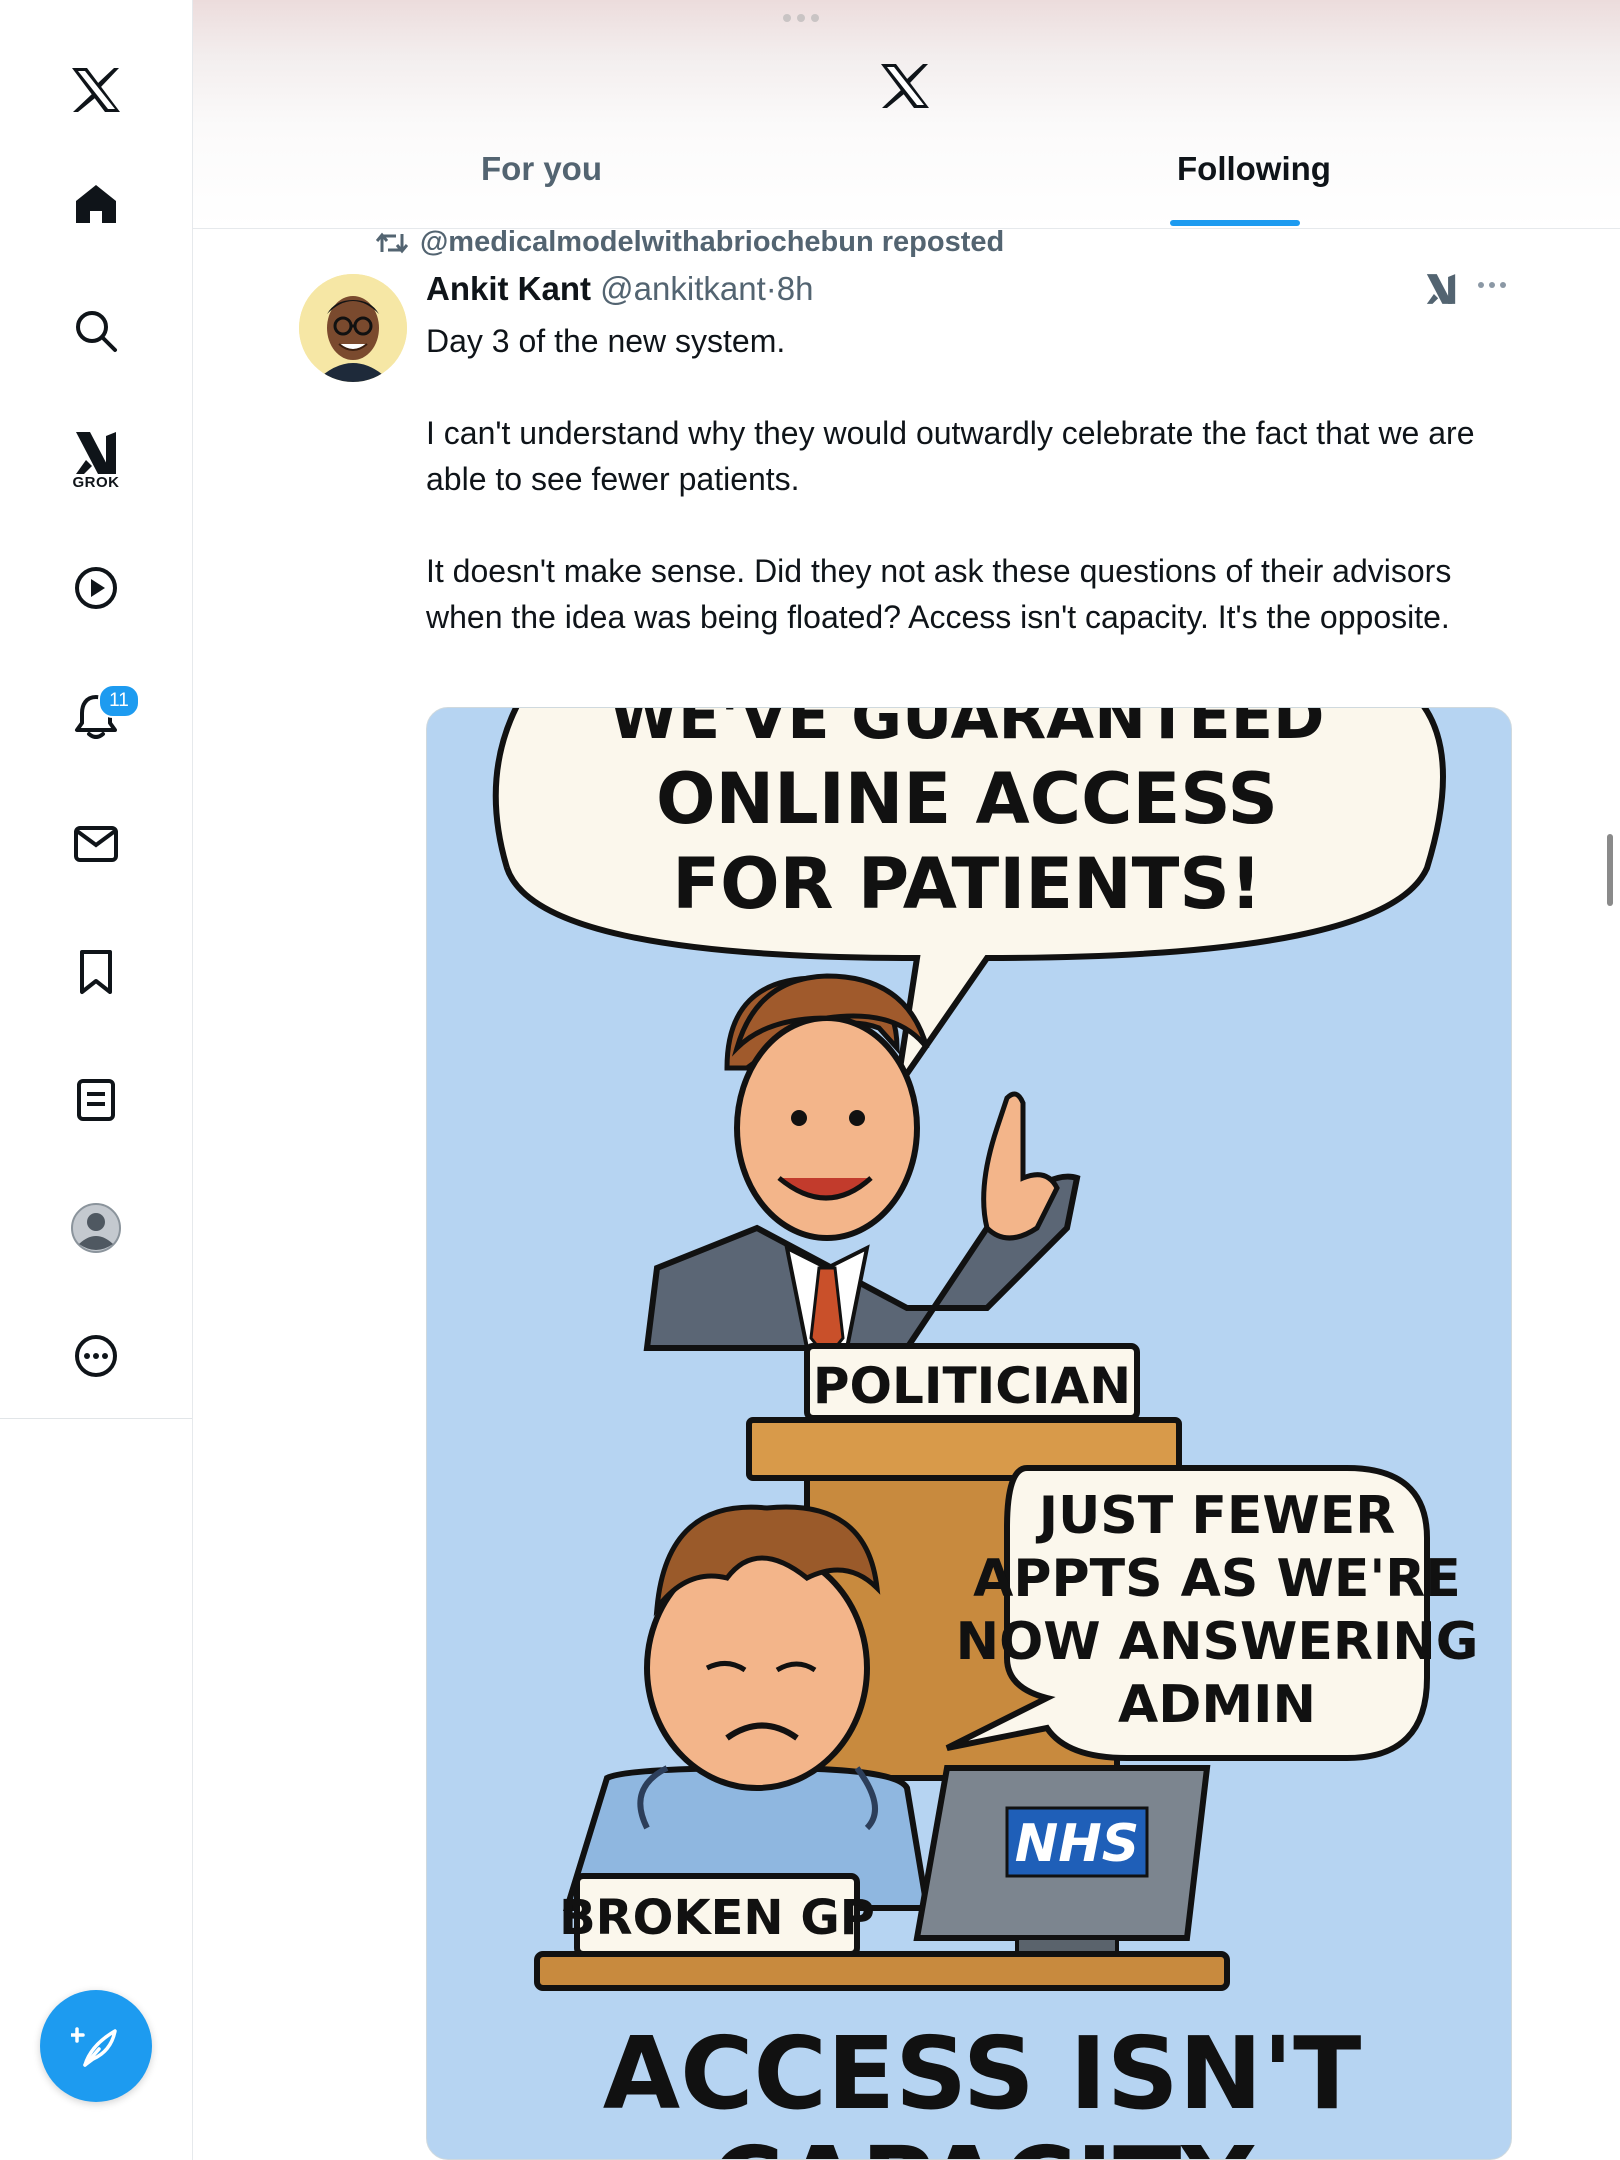 This screenshot has width=1620, height=2160. Describe the element at coordinates (972, 1386) in the screenshot. I see `politician-label: POLITICIAN` at that location.